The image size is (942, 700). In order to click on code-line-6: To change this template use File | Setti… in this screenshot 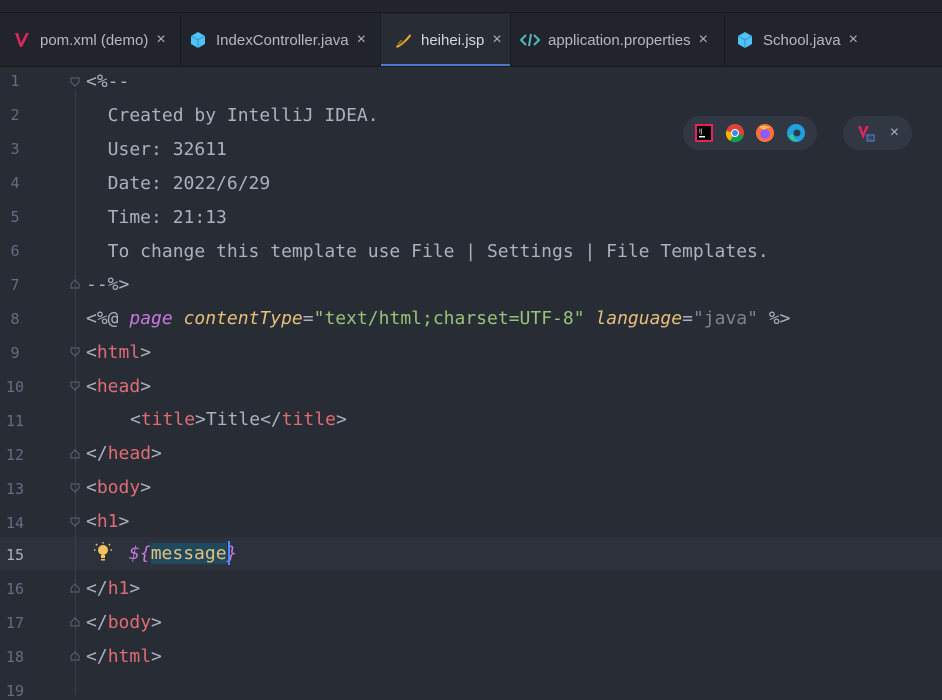, I will do `click(427, 252)`.